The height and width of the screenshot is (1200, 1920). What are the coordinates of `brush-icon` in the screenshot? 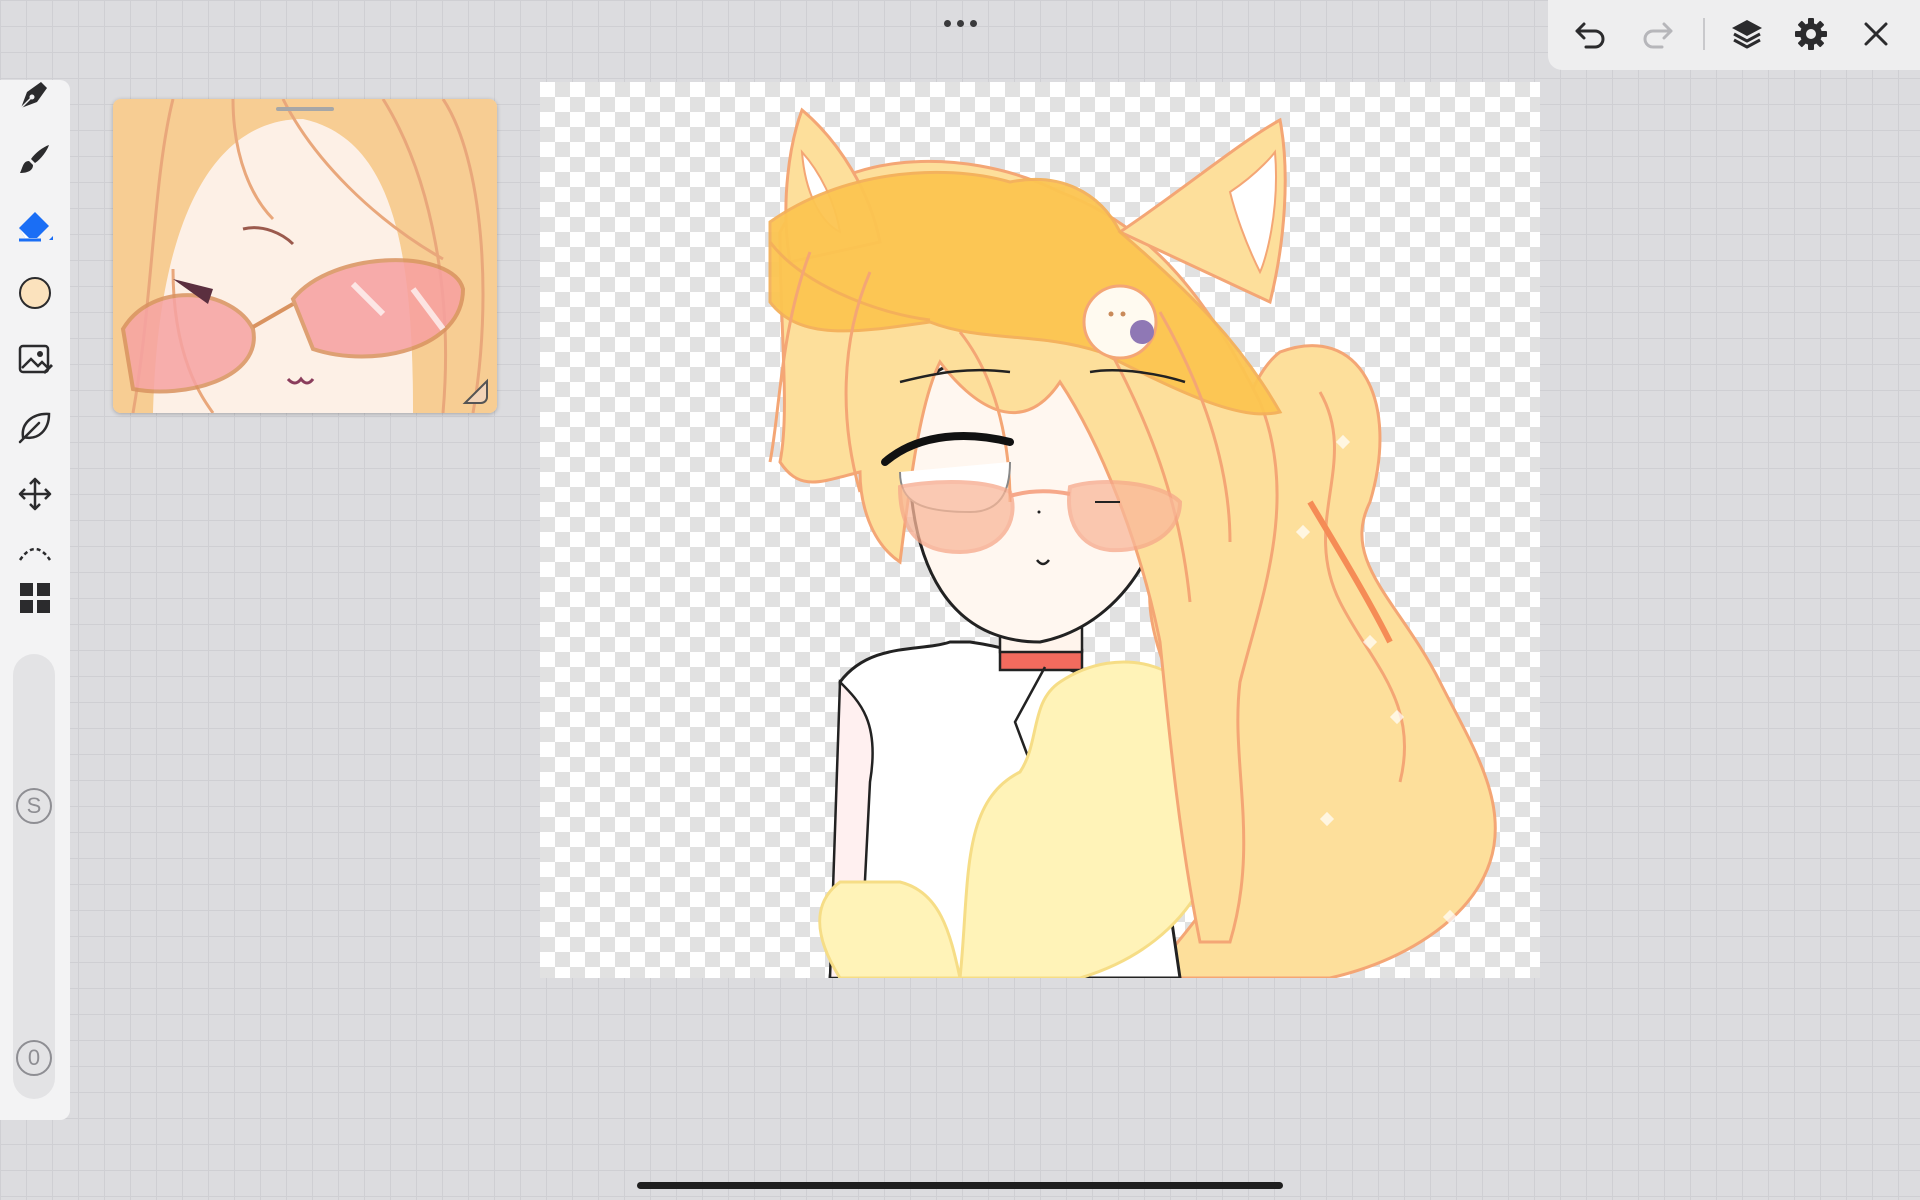 It's located at (34, 159).